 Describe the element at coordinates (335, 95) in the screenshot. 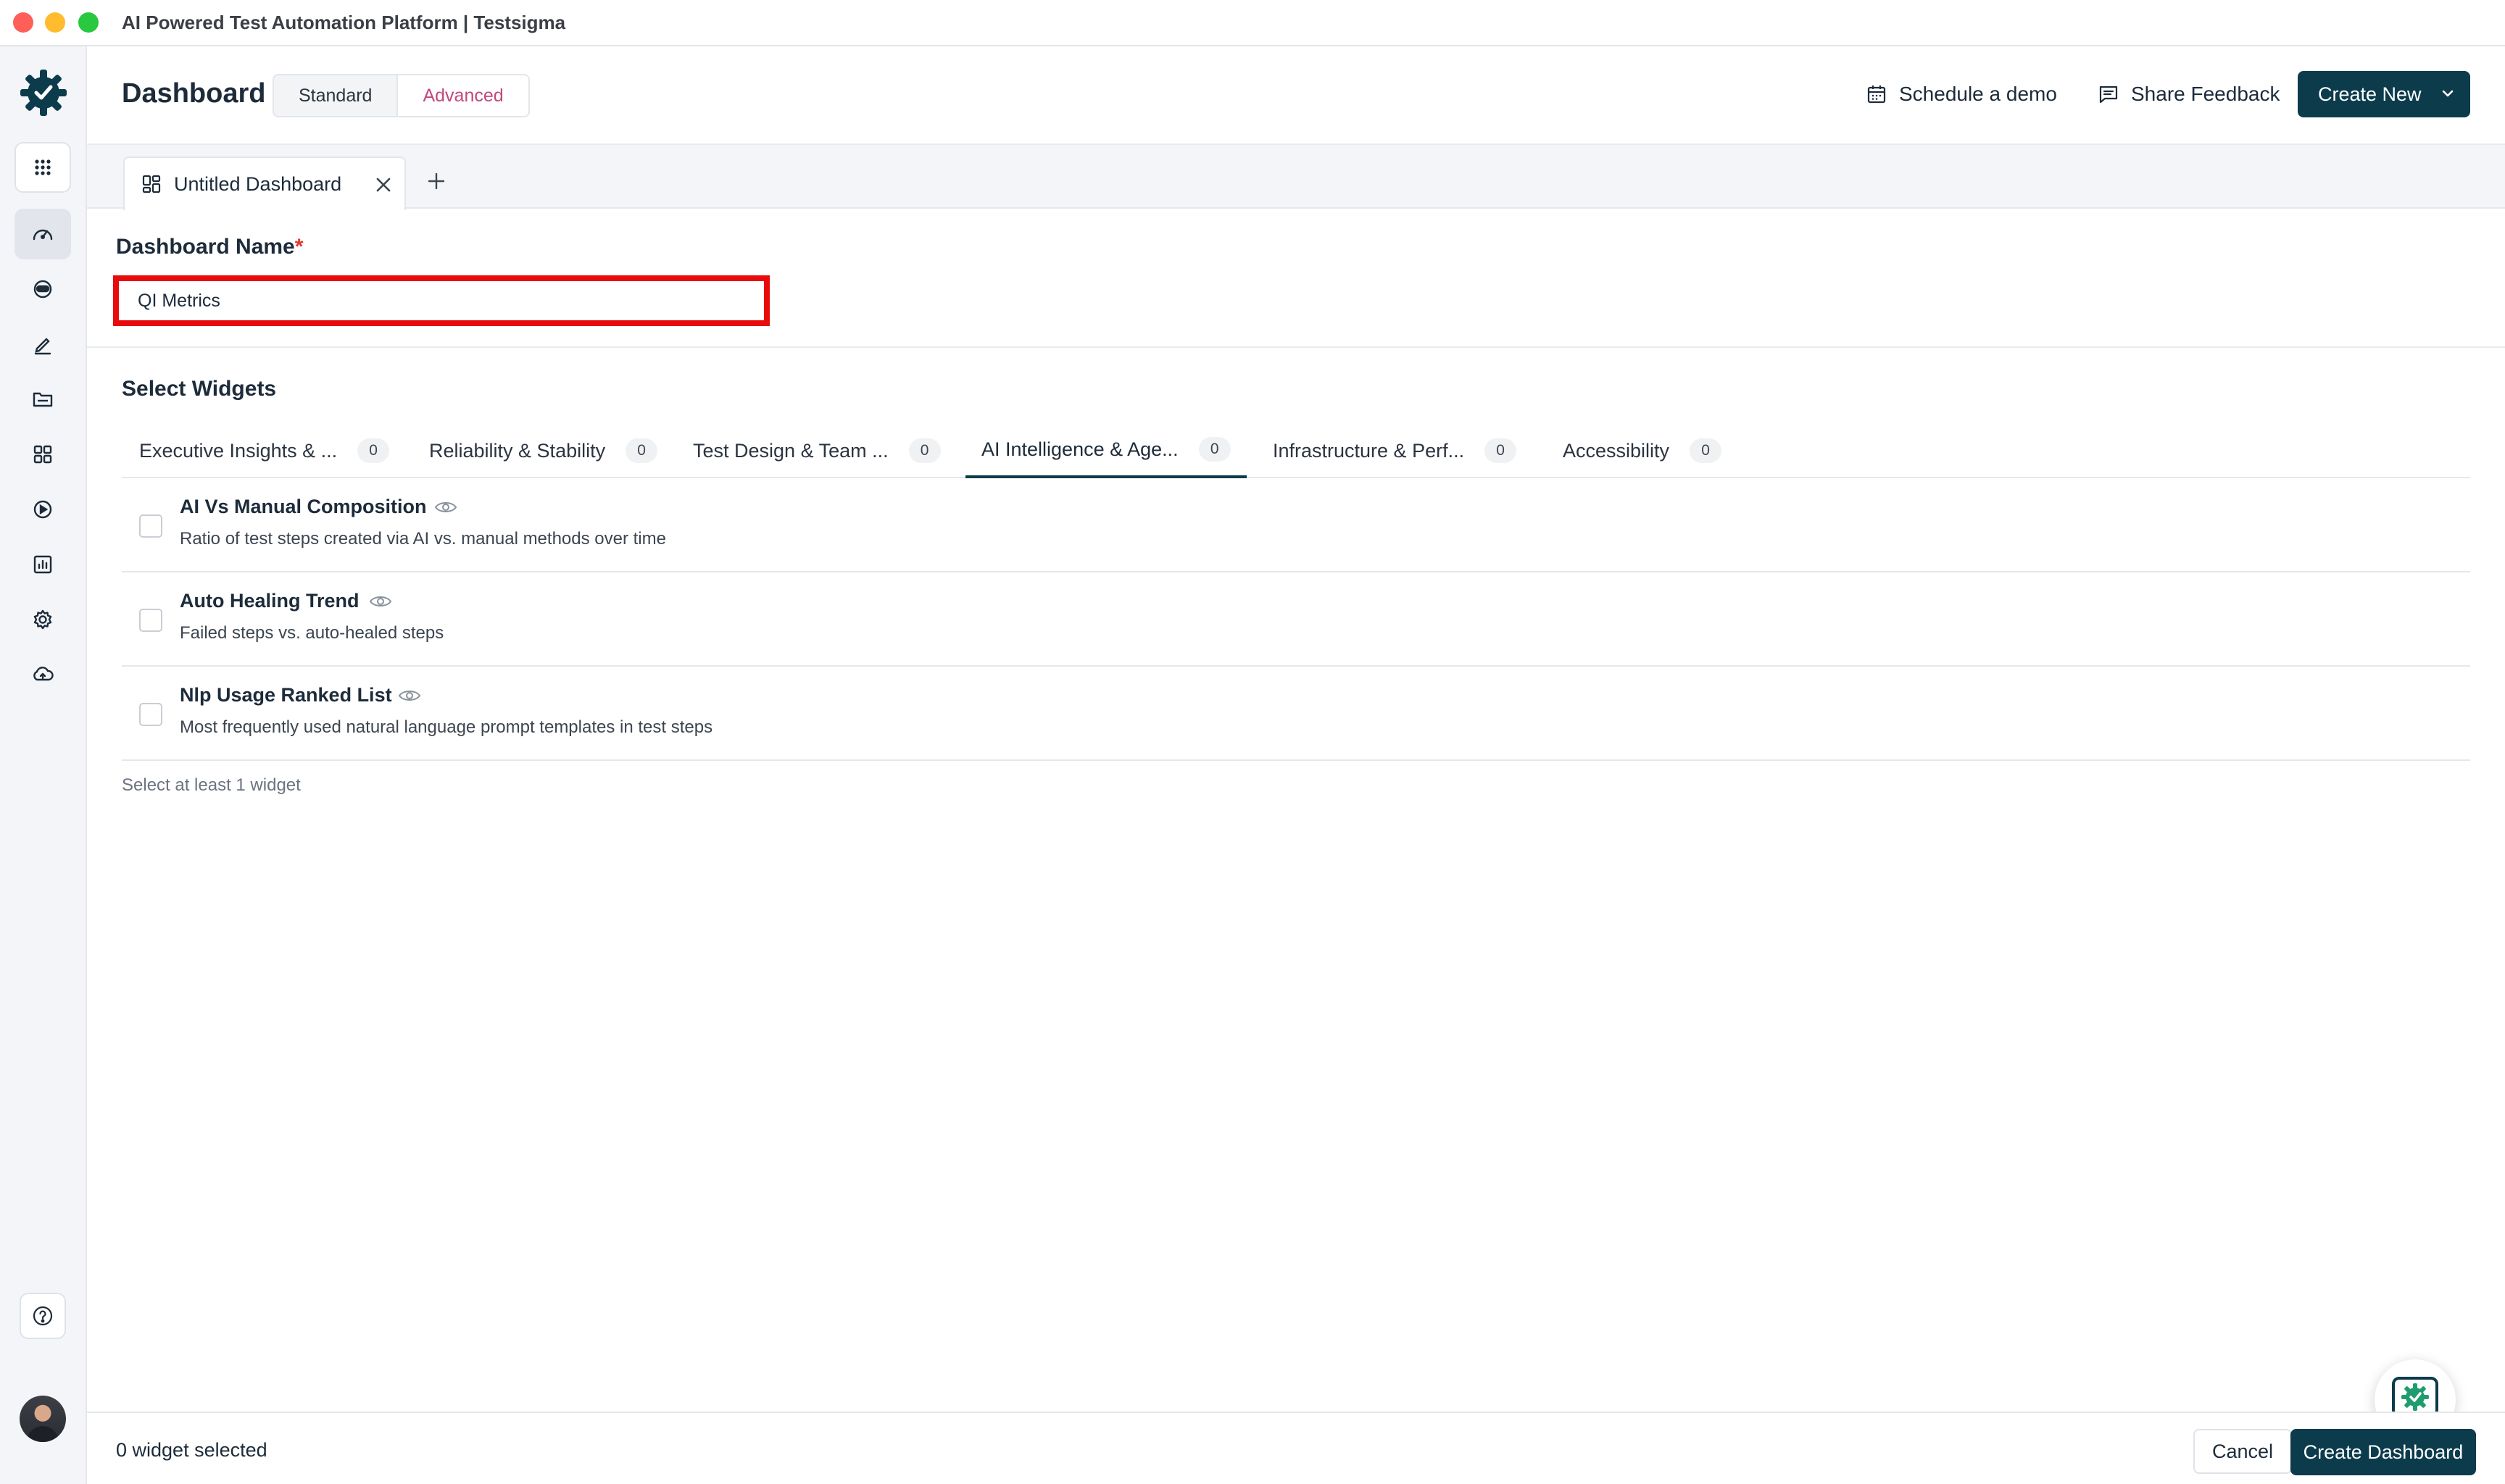

I see `view-toggle-standard: Standard` at that location.